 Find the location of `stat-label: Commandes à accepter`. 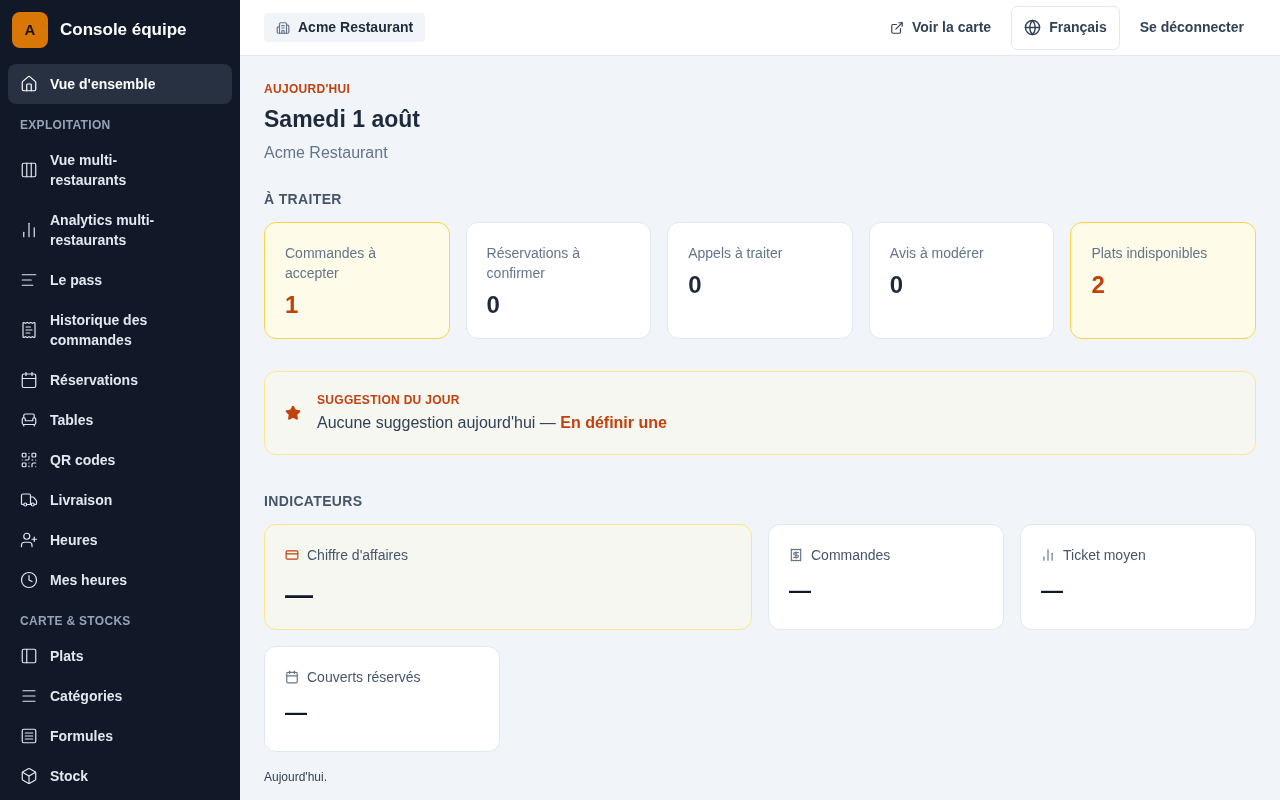

stat-label: Commandes à accepter is located at coordinates (331, 263).